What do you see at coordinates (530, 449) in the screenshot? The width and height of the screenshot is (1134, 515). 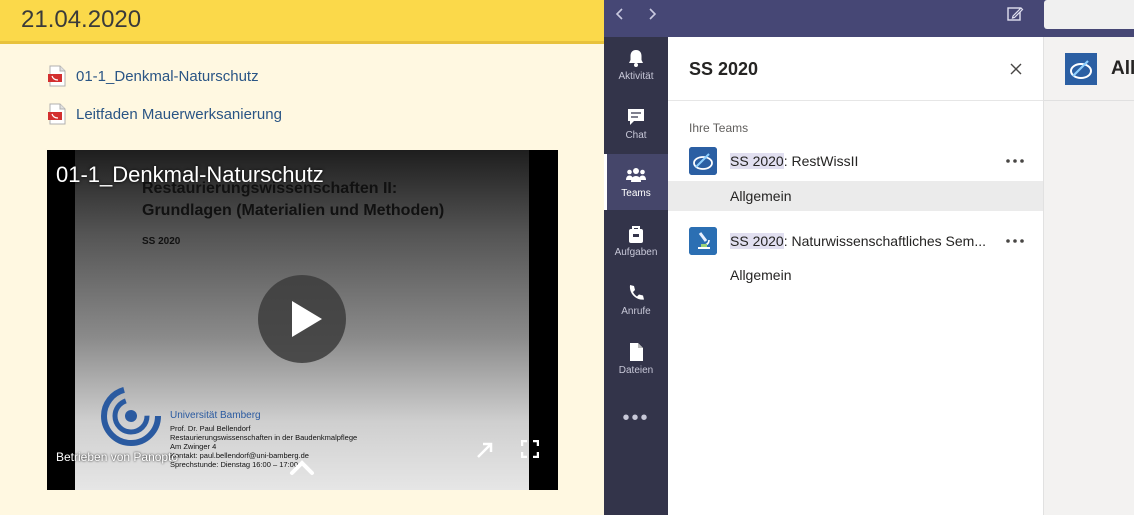 I see `fullscreen-icon` at bounding box center [530, 449].